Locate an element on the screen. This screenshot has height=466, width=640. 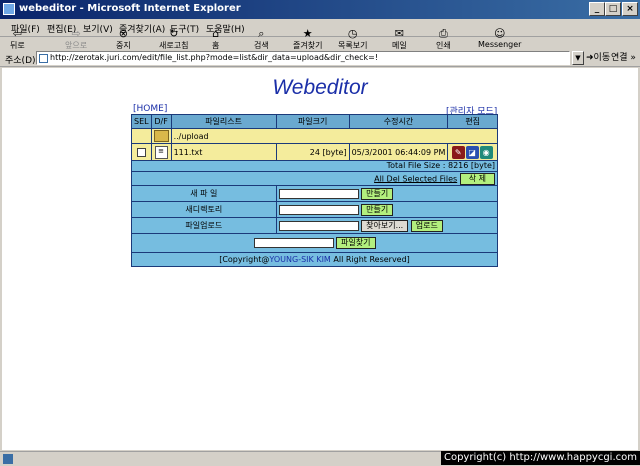
select-checkbox is located at coordinates (141, 152).